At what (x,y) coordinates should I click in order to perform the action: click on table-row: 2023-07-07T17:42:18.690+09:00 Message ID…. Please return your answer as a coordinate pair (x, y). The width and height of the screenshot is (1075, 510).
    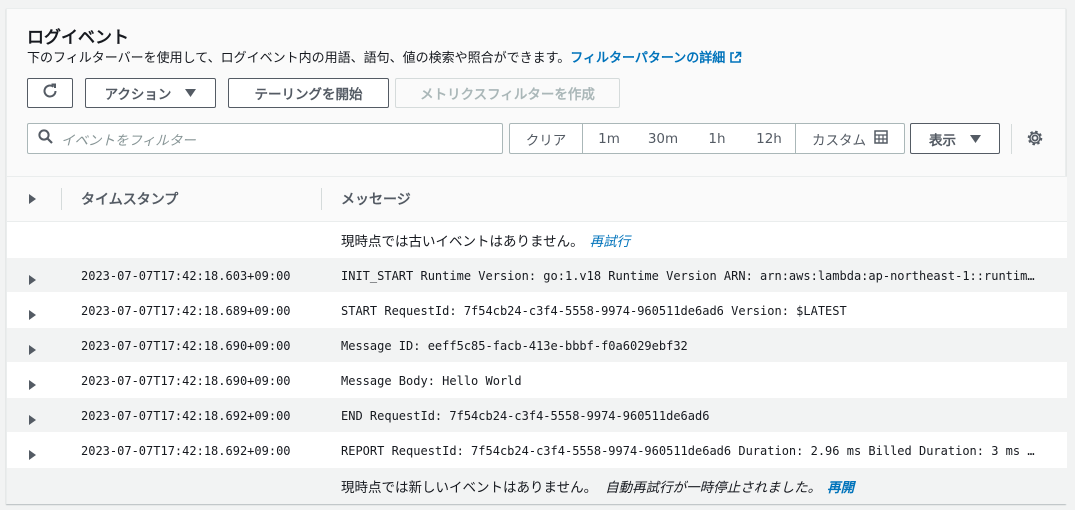
    Looking at the image, I should click on (537, 345).